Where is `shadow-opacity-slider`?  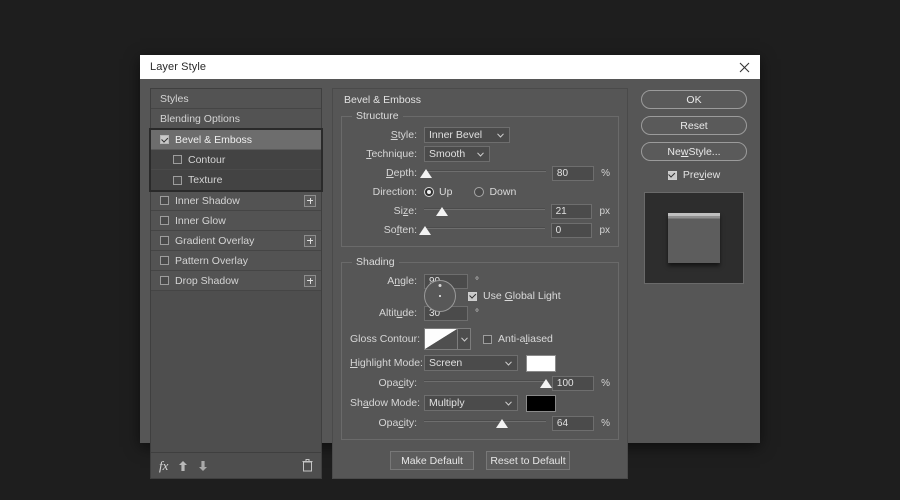
shadow-opacity-slider is located at coordinates (485, 423).